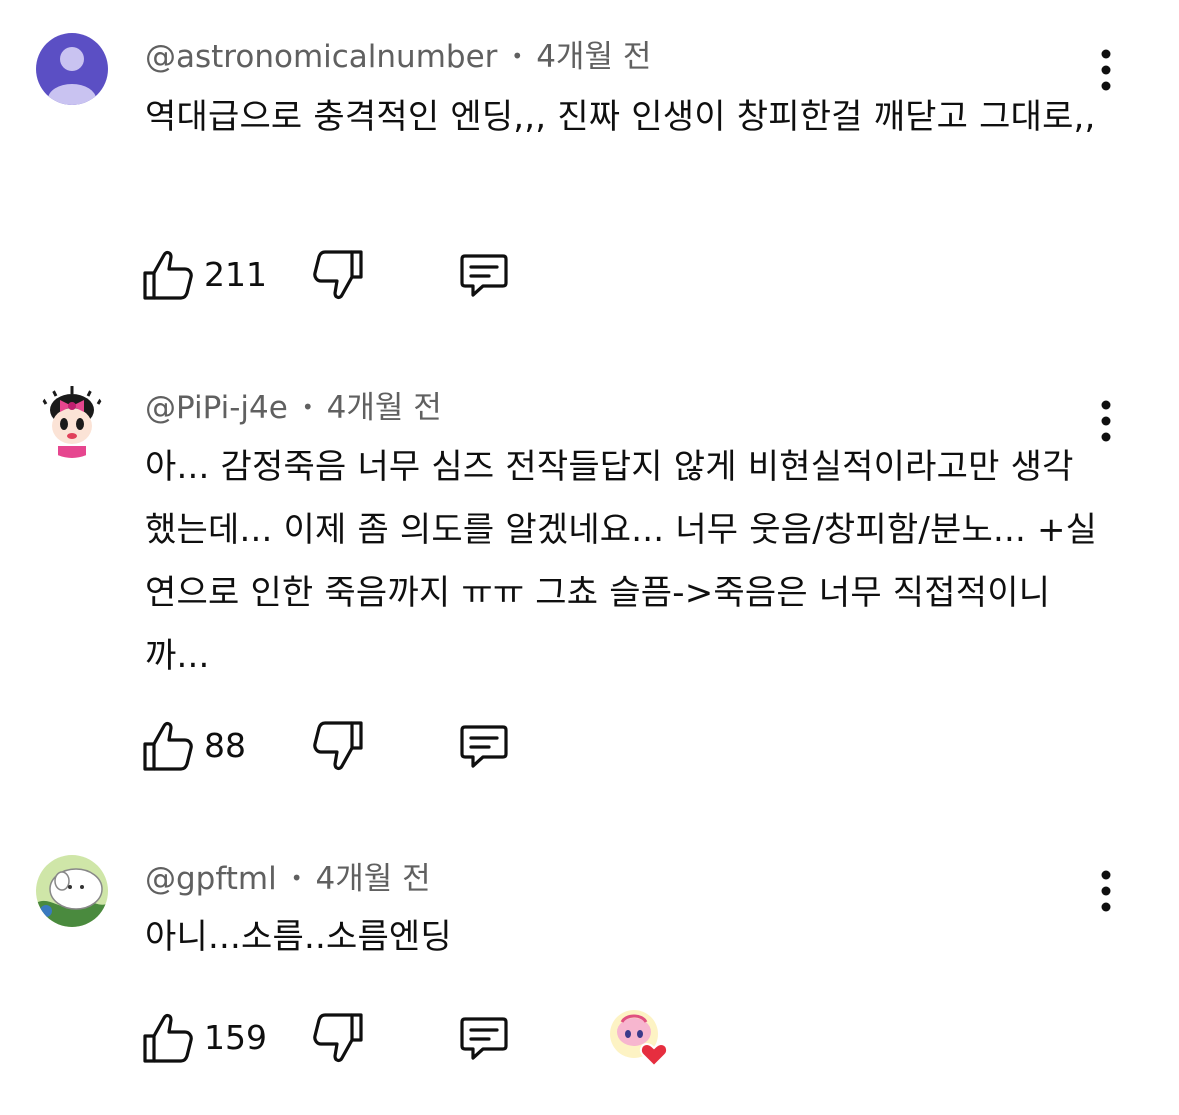 The image size is (1179, 1115). I want to click on creator-heart-badge, so click(639, 1039).